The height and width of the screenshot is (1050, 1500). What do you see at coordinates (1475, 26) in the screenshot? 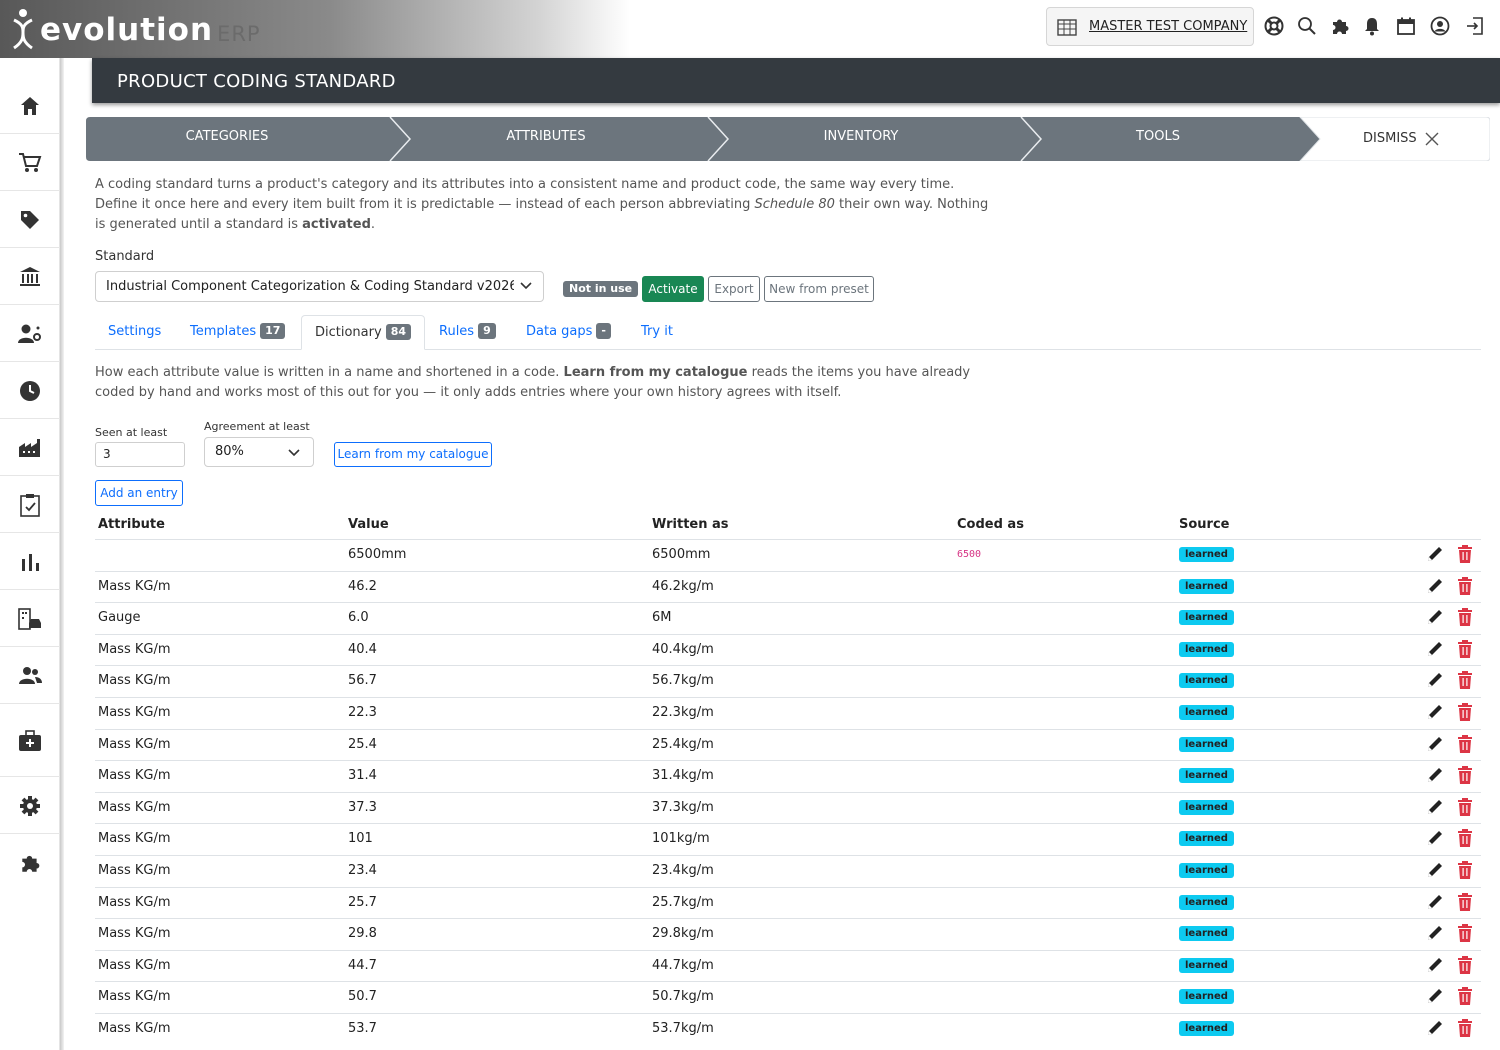
I see `logout-icon` at bounding box center [1475, 26].